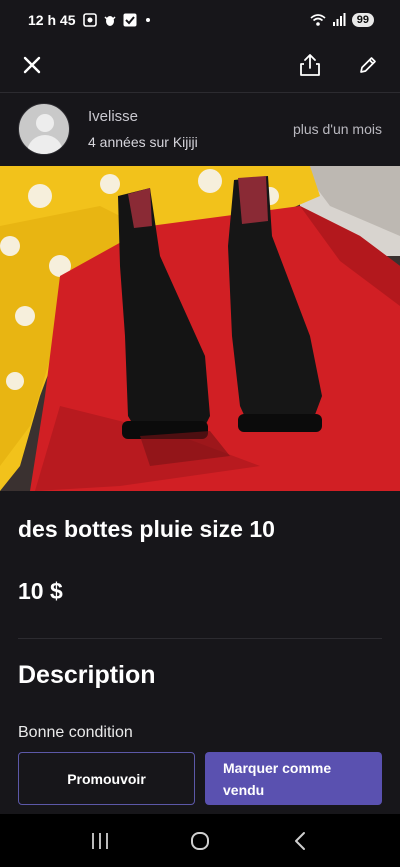 Image resolution: width=400 pixels, height=867 pixels. I want to click on avatar, so click(44, 129).